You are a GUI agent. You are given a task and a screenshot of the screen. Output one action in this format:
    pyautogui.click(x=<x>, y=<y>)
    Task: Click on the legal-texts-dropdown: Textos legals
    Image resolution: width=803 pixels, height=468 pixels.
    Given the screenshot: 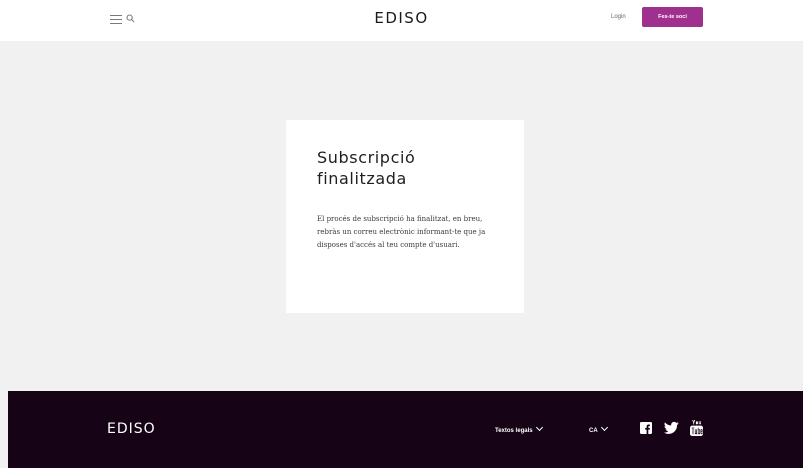 What is the action you would take?
    pyautogui.click(x=519, y=428)
    